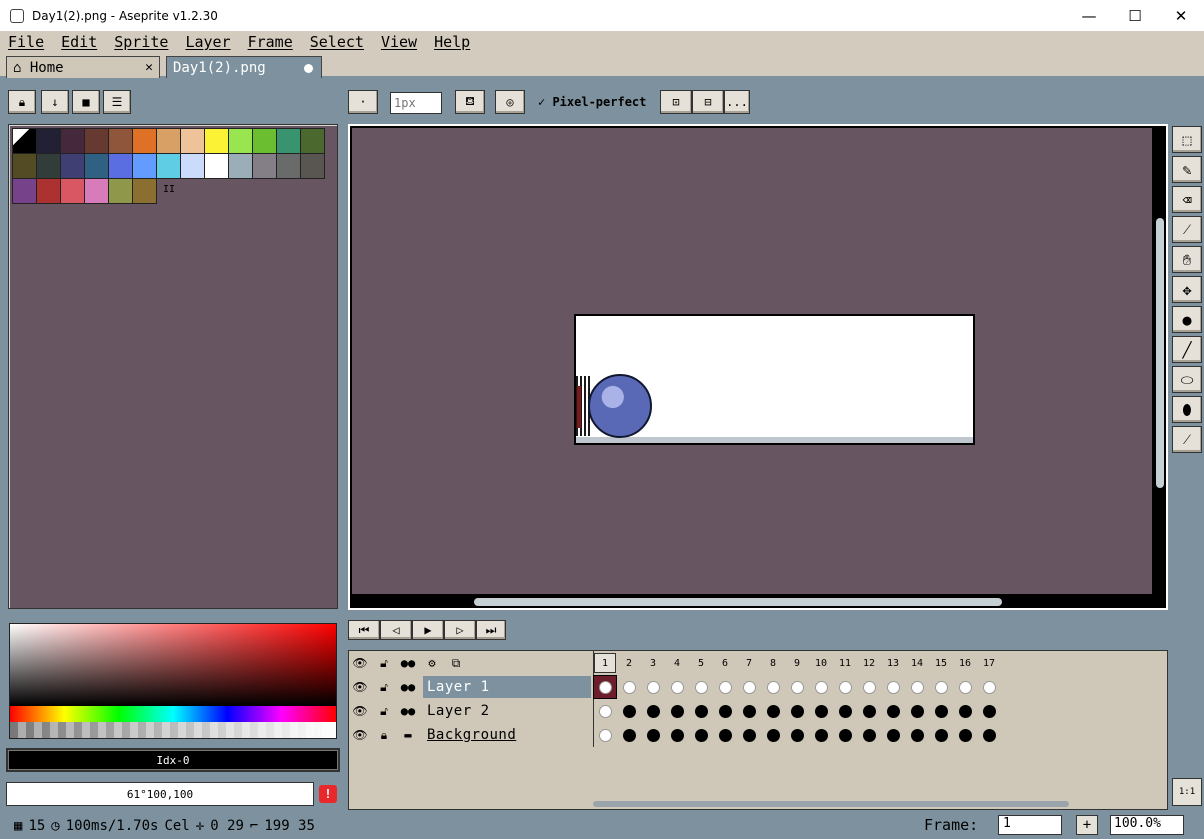 This screenshot has height=839, width=1204. I want to click on palette-resize-handle: II, so click(169, 189).